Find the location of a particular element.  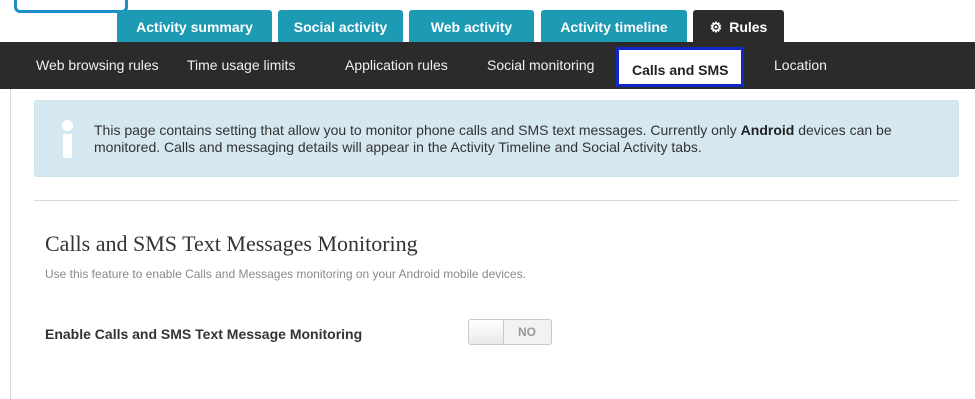

subnav-location: Location is located at coordinates (800, 65).